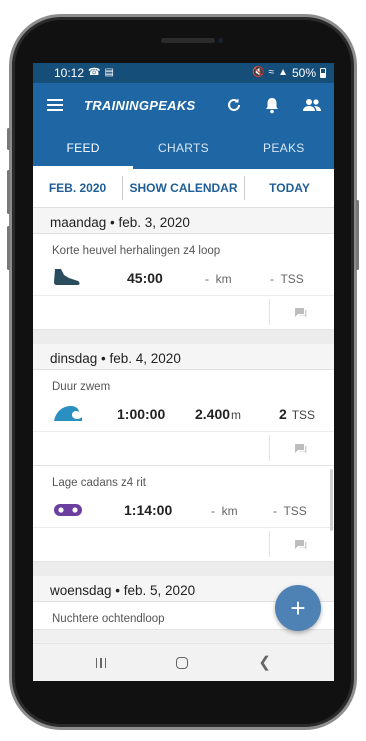 The height and width of the screenshot is (741, 366). What do you see at coordinates (258, 72) in the screenshot?
I see `mute-icon: 🔇` at bounding box center [258, 72].